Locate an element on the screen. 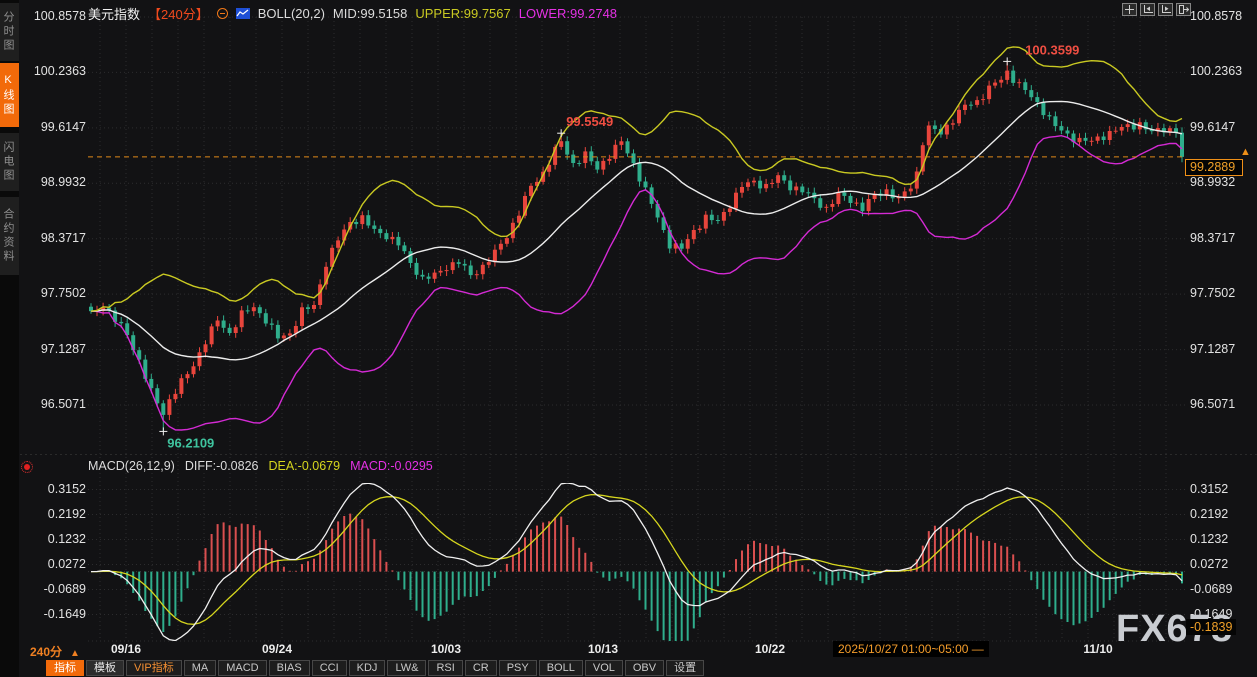  minus-circle-icon is located at coordinates (222, 13).